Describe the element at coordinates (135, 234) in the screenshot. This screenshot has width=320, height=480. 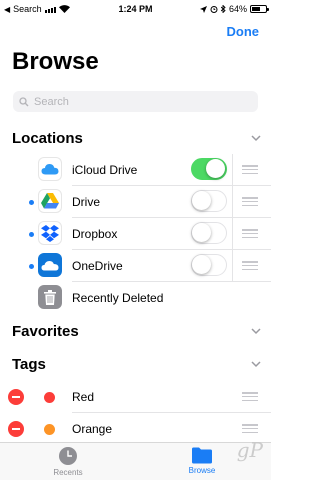
I see `location-row-dropbox: Dropbox` at that location.